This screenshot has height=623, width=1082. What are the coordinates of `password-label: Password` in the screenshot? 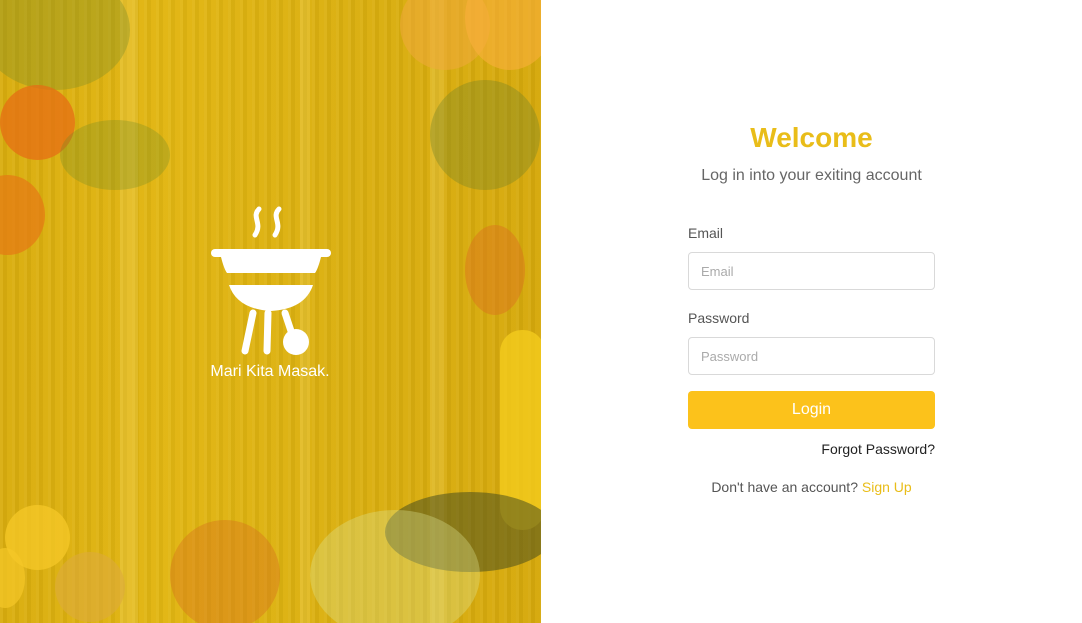 It's located at (719, 318).